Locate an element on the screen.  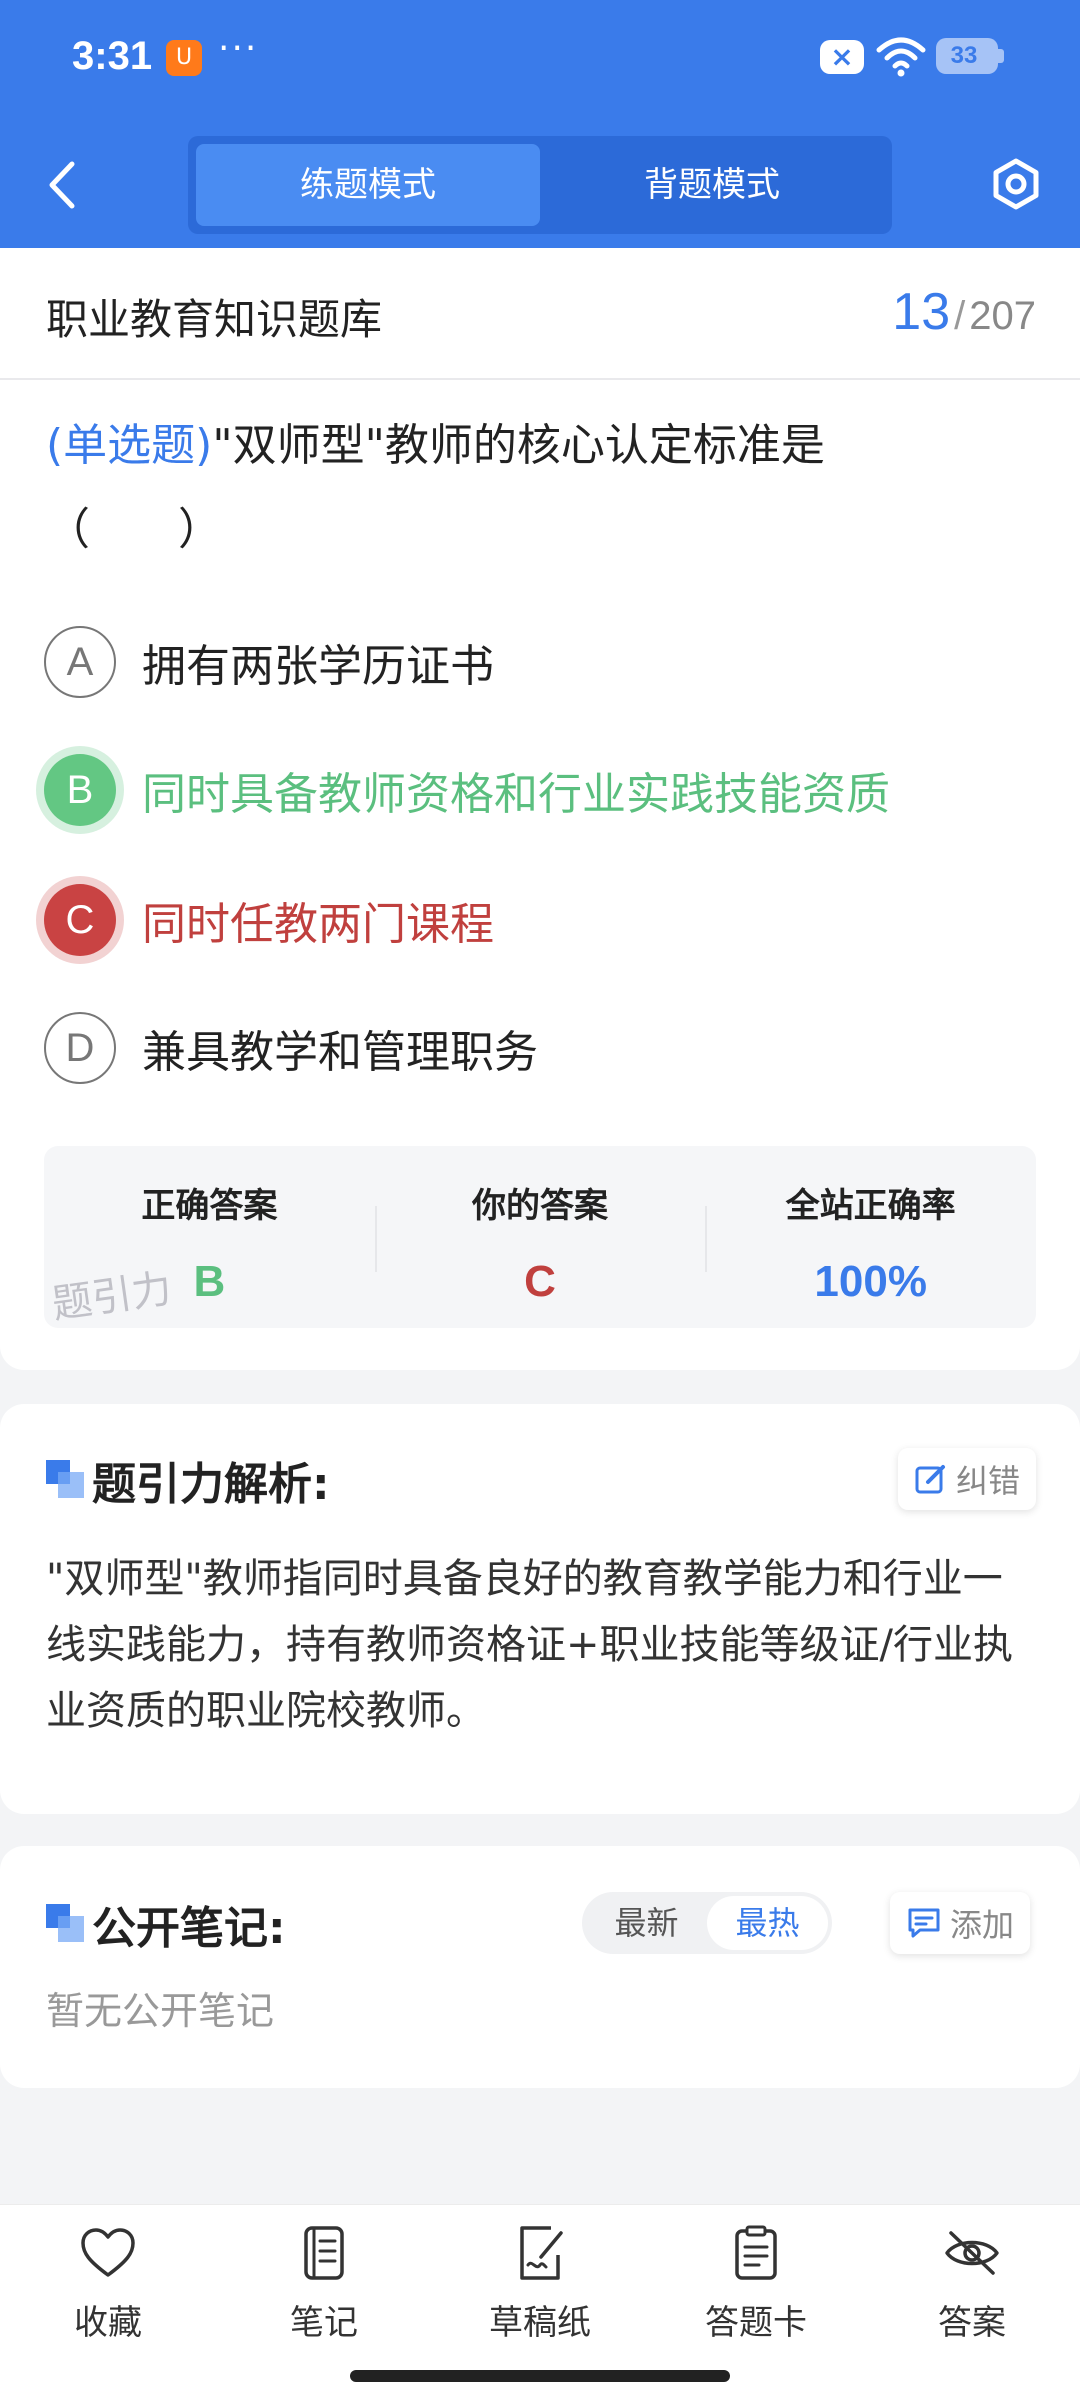
option-c: C 同时任教两门课程 is located at coordinates (269, 920).